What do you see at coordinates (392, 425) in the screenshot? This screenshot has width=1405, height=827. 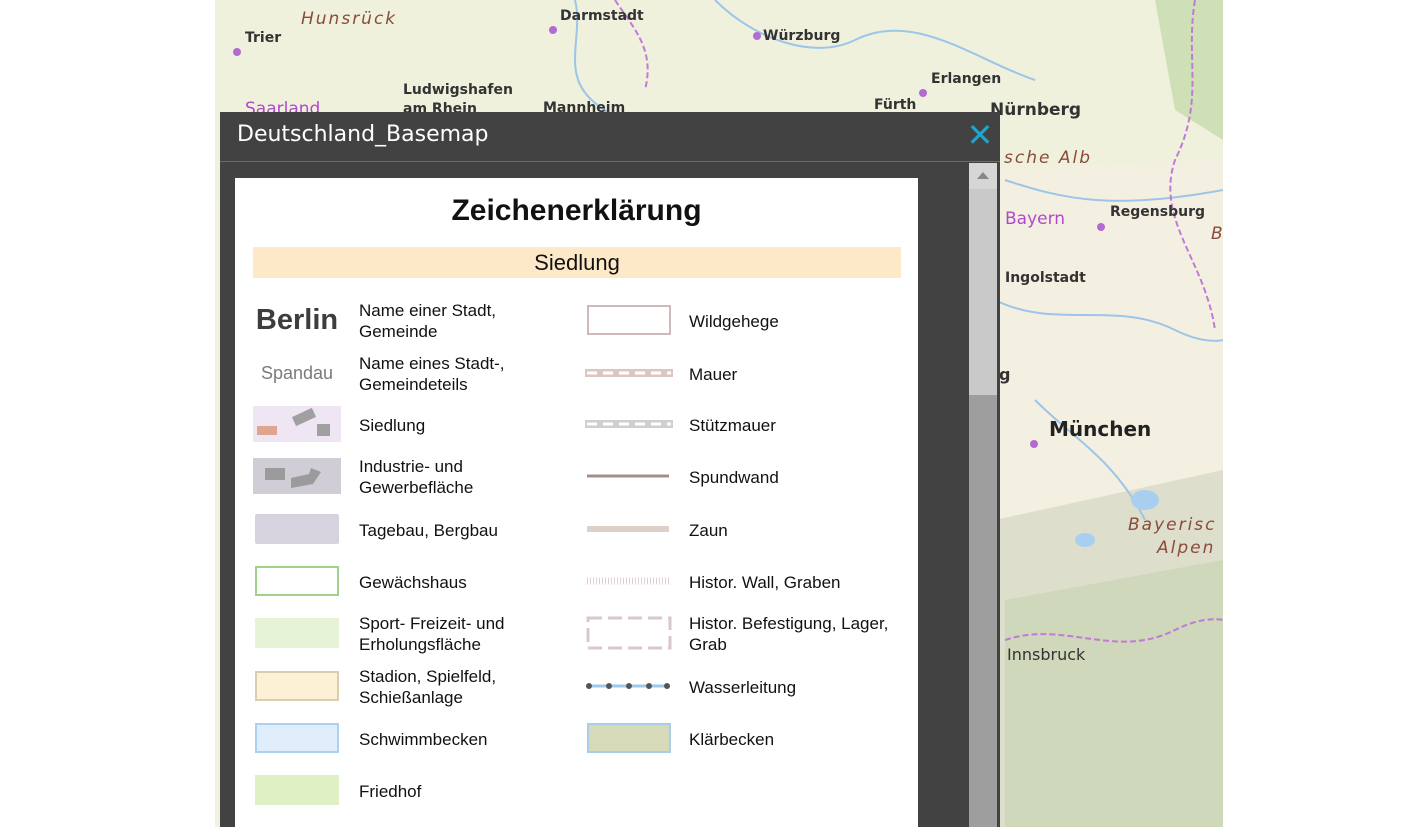 I see `legend-label: Siedlung` at bounding box center [392, 425].